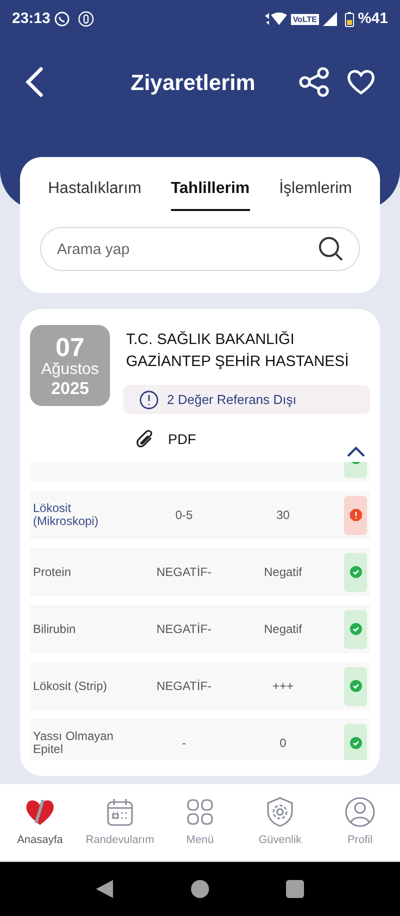 This screenshot has height=916, width=400. Describe the element at coordinates (40, 822) in the screenshot. I see `nav-item: Anasayfa` at that location.